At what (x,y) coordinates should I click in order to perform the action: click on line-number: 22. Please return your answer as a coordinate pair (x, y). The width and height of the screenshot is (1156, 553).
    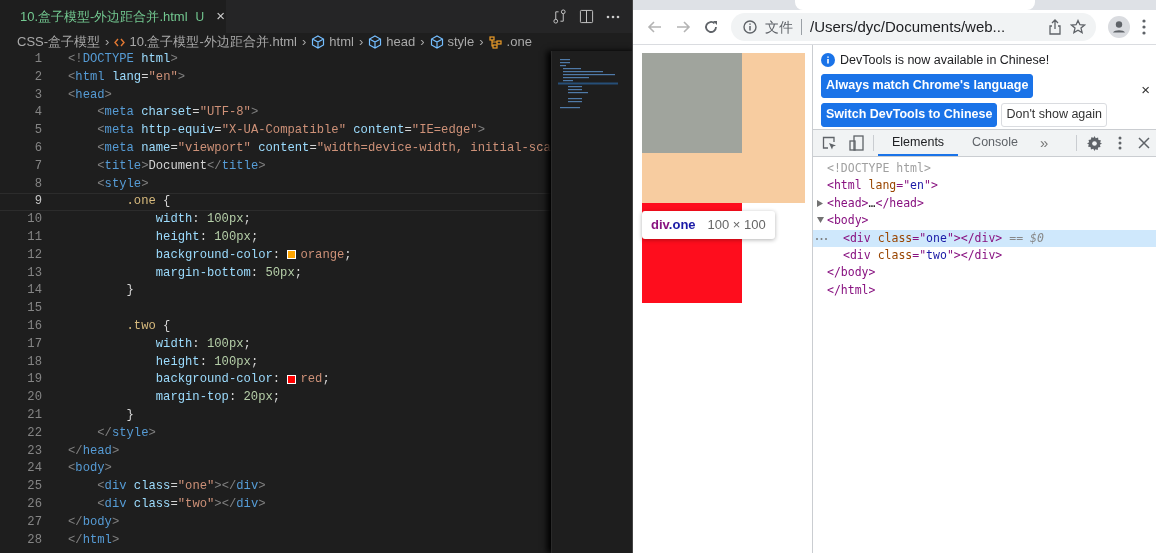
    Looking at the image, I should click on (34, 433).